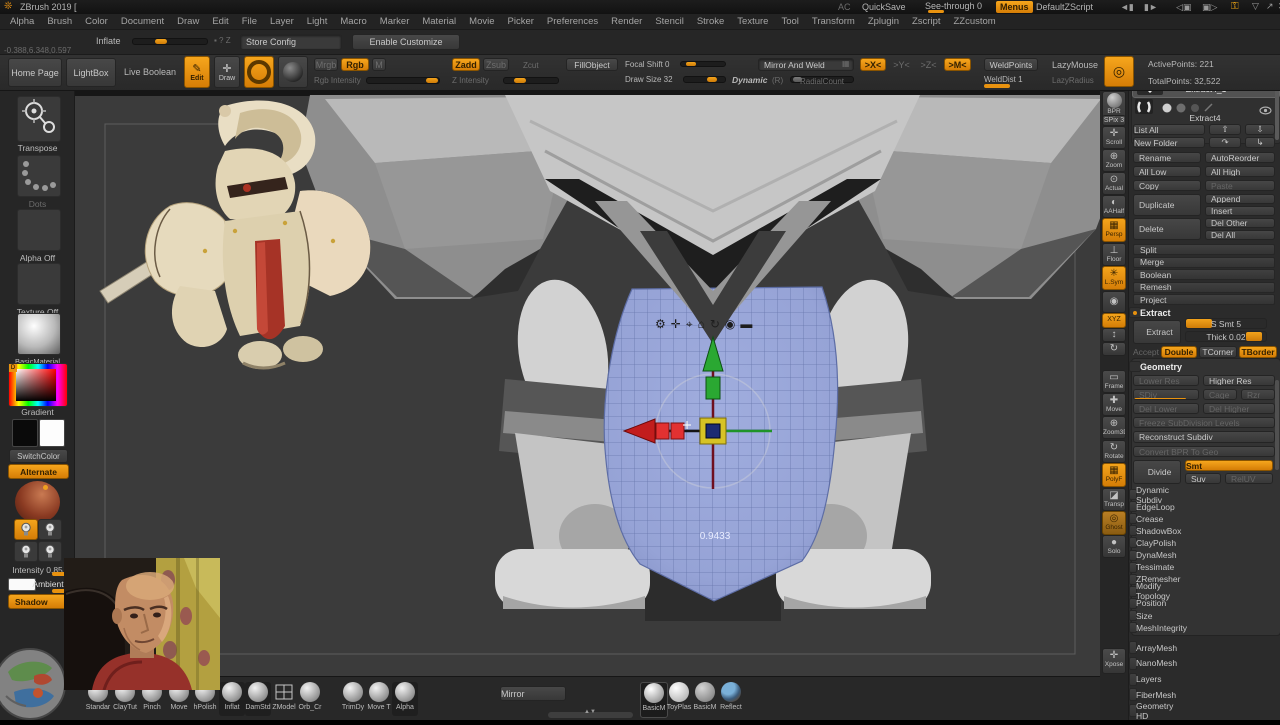 The height and width of the screenshot is (725, 1280). Describe the element at coordinates (873, 64) in the screenshot. I see `mirror-x-button: >X<` at that location.